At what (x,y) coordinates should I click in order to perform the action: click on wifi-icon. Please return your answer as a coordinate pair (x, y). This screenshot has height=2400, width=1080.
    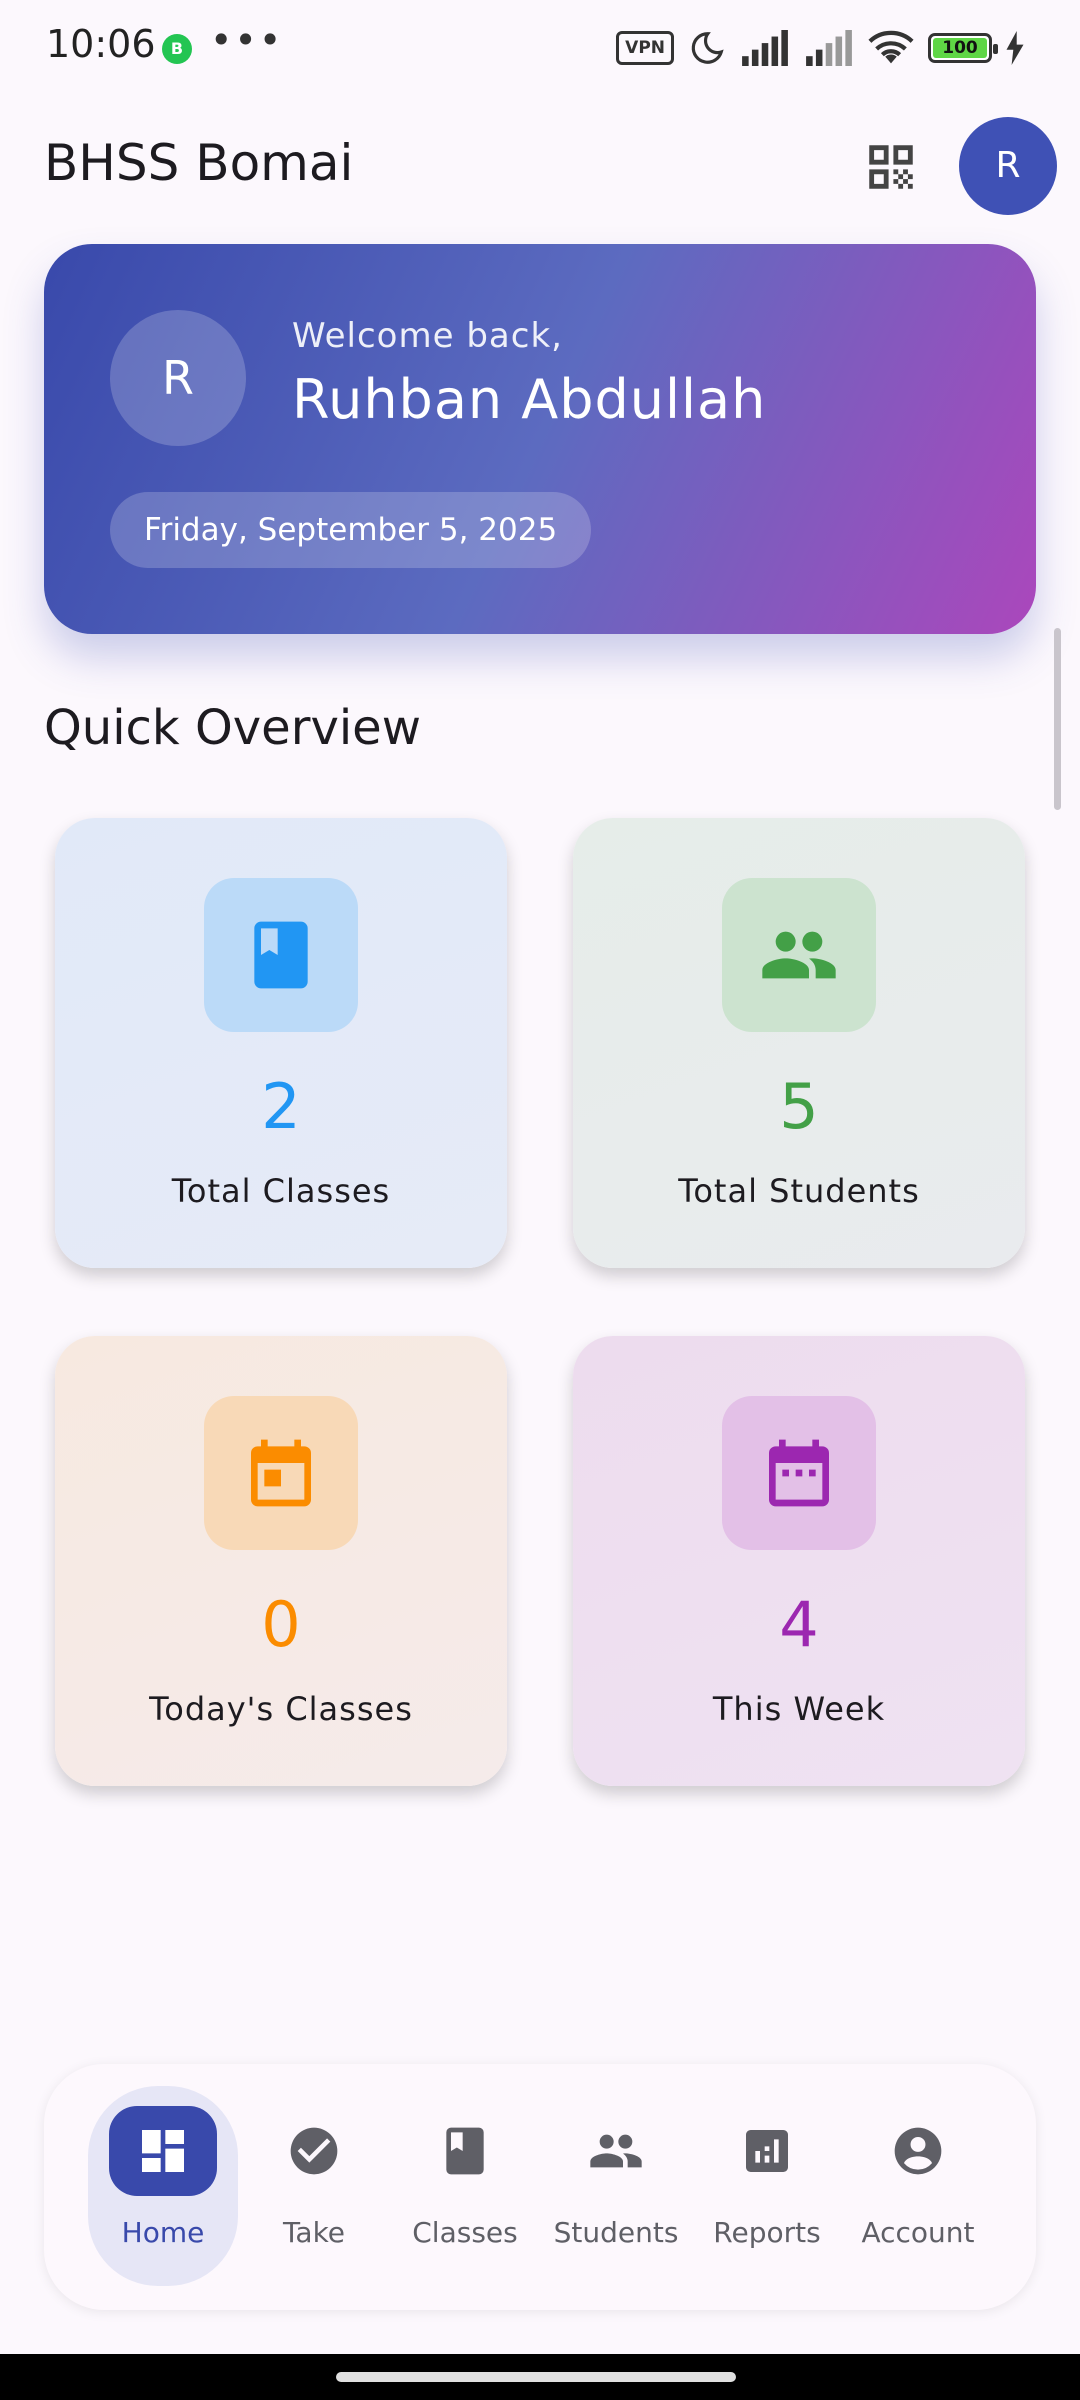
    Looking at the image, I should click on (891, 47).